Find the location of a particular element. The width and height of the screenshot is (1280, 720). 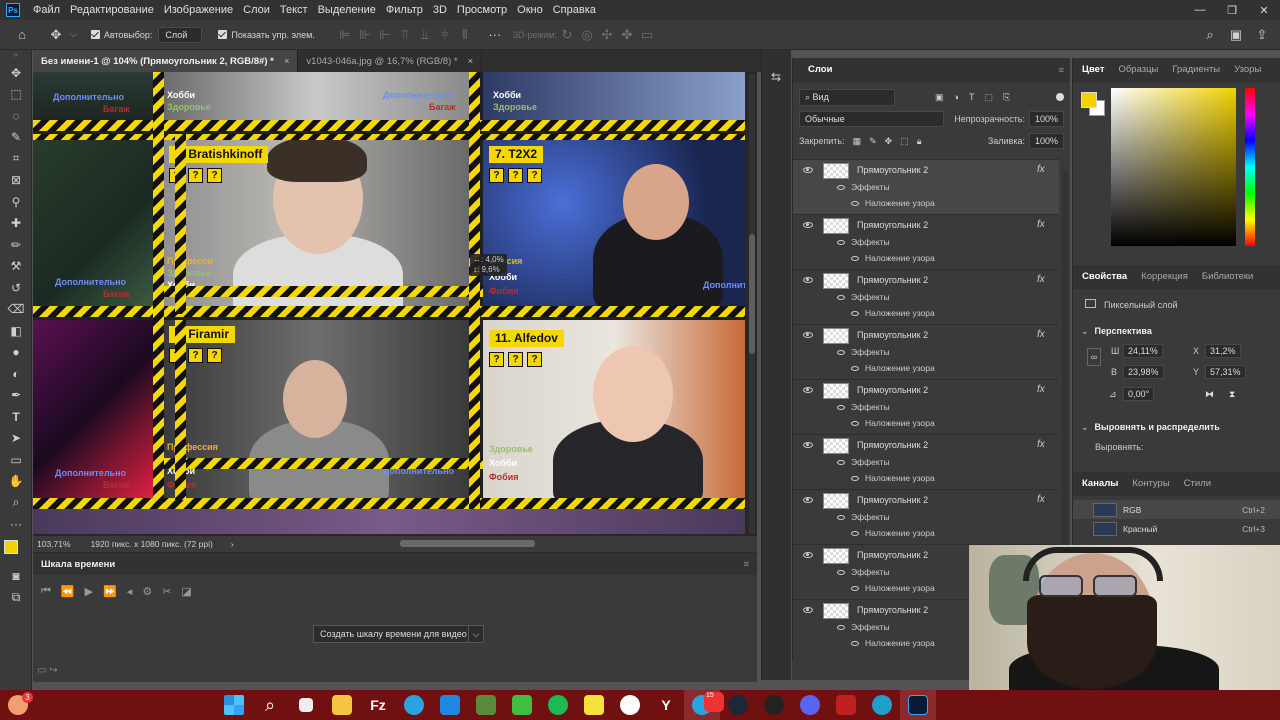

channel-row-red: Красный Ctrl+3 is located at coordinates (1176, 528).